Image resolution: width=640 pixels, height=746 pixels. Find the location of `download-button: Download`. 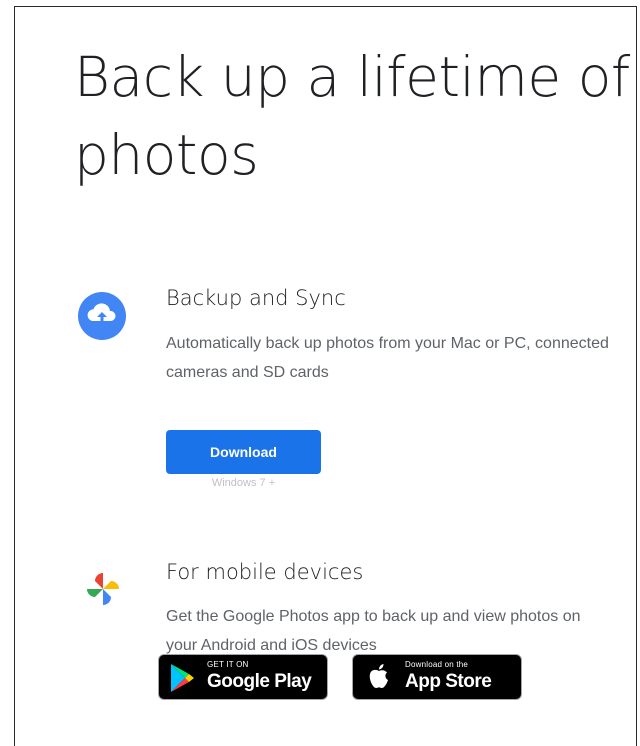

download-button: Download is located at coordinates (243, 452).